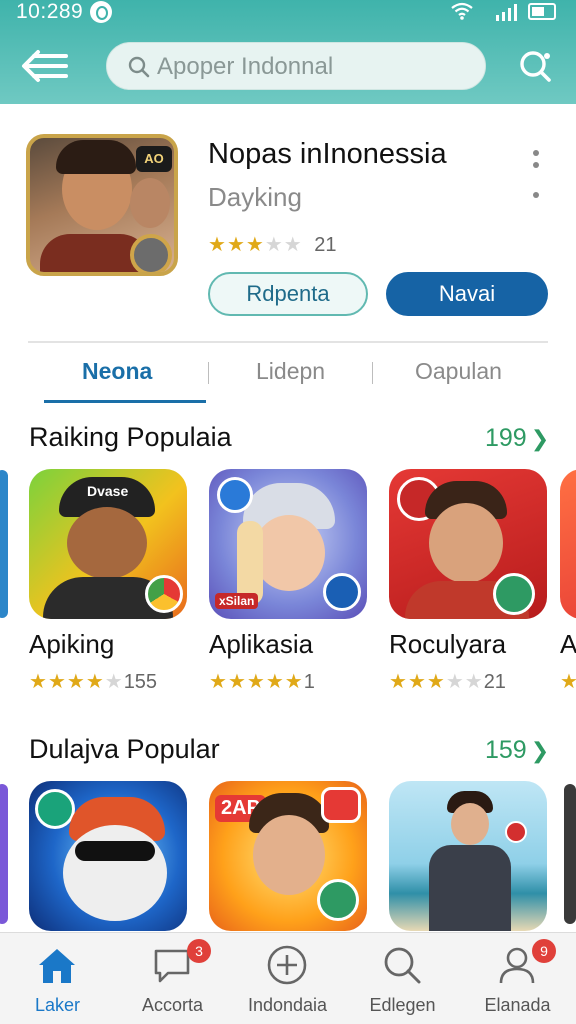 The image size is (576, 1024). What do you see at coordinates (45, 66) in the screenshot?
I see `back-menu-button` at bounding box center [45, 66].